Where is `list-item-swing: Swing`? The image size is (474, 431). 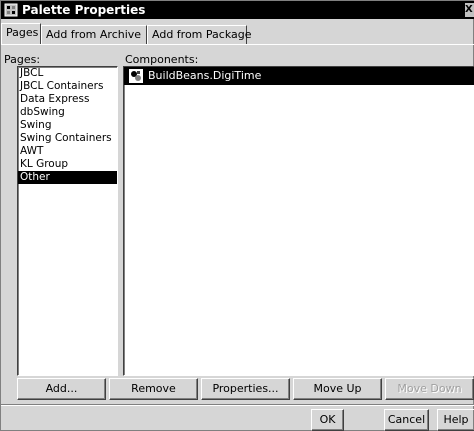 list-item-swing: Swing is located at coordinates (67, 125).